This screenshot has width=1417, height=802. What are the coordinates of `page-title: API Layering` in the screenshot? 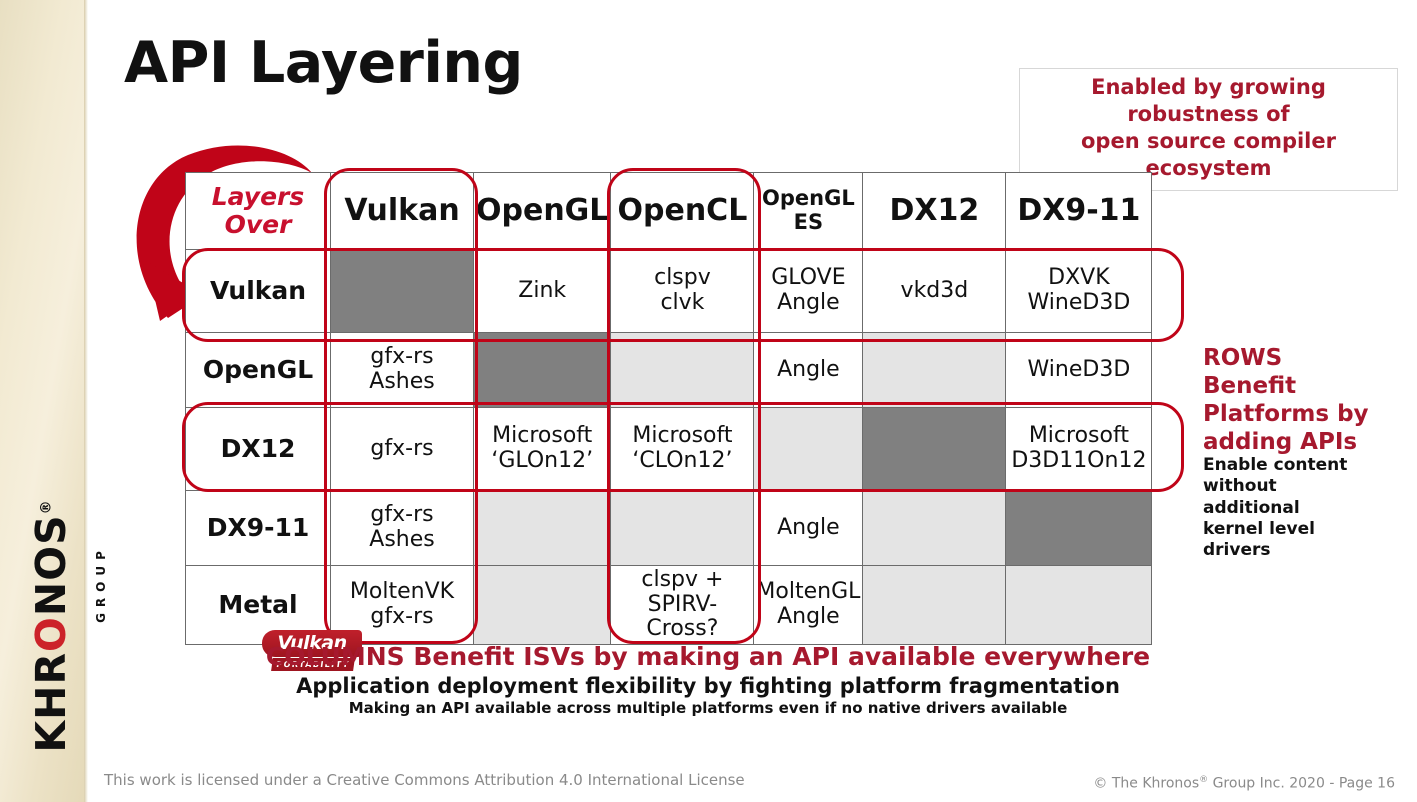 It's located at (323, 63).